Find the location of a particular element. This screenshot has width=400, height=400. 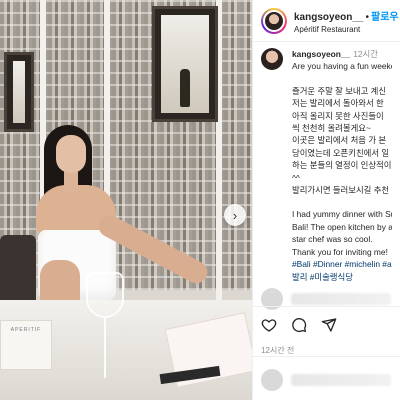

caption-line: ^^ is located at coordinates (296, 177).